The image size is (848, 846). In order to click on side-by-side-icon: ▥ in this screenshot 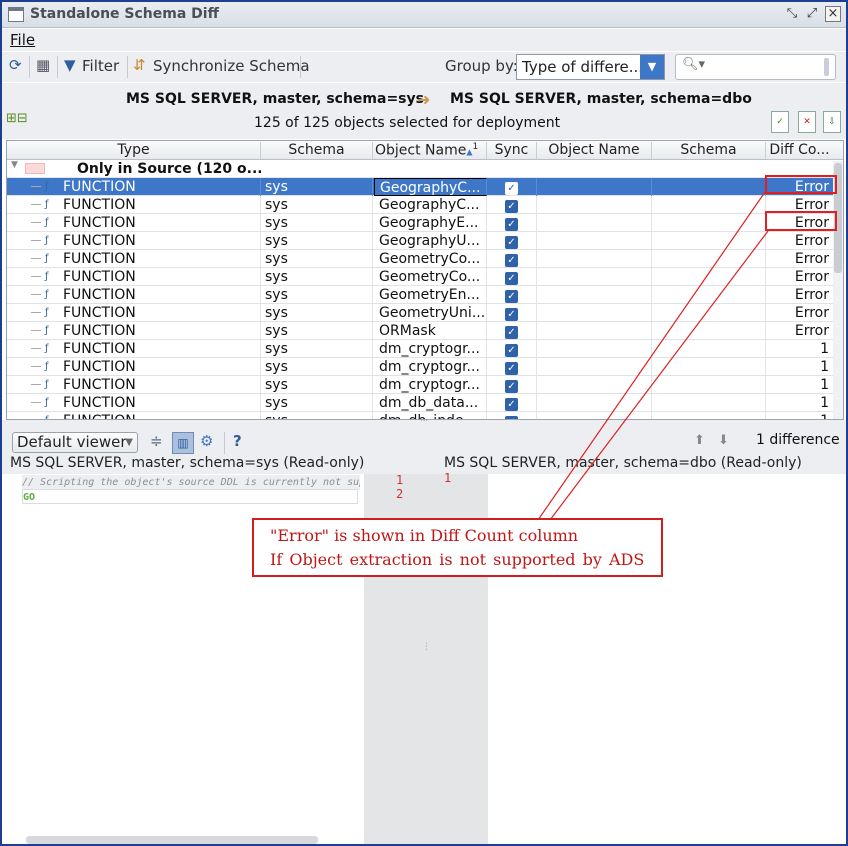, I will do `click(183, 443)`.